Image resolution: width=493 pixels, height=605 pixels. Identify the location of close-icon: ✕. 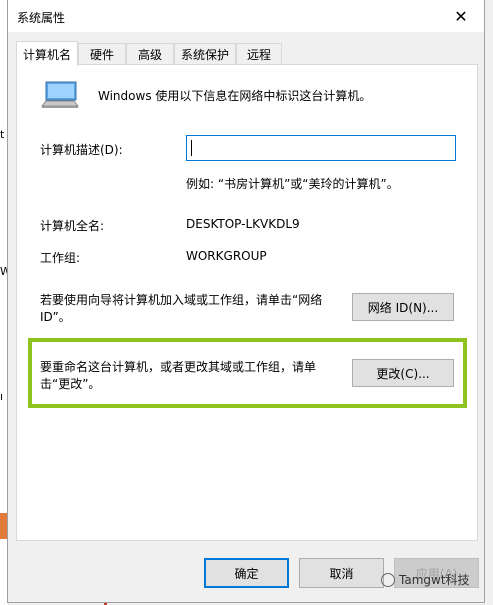
(461, 16).